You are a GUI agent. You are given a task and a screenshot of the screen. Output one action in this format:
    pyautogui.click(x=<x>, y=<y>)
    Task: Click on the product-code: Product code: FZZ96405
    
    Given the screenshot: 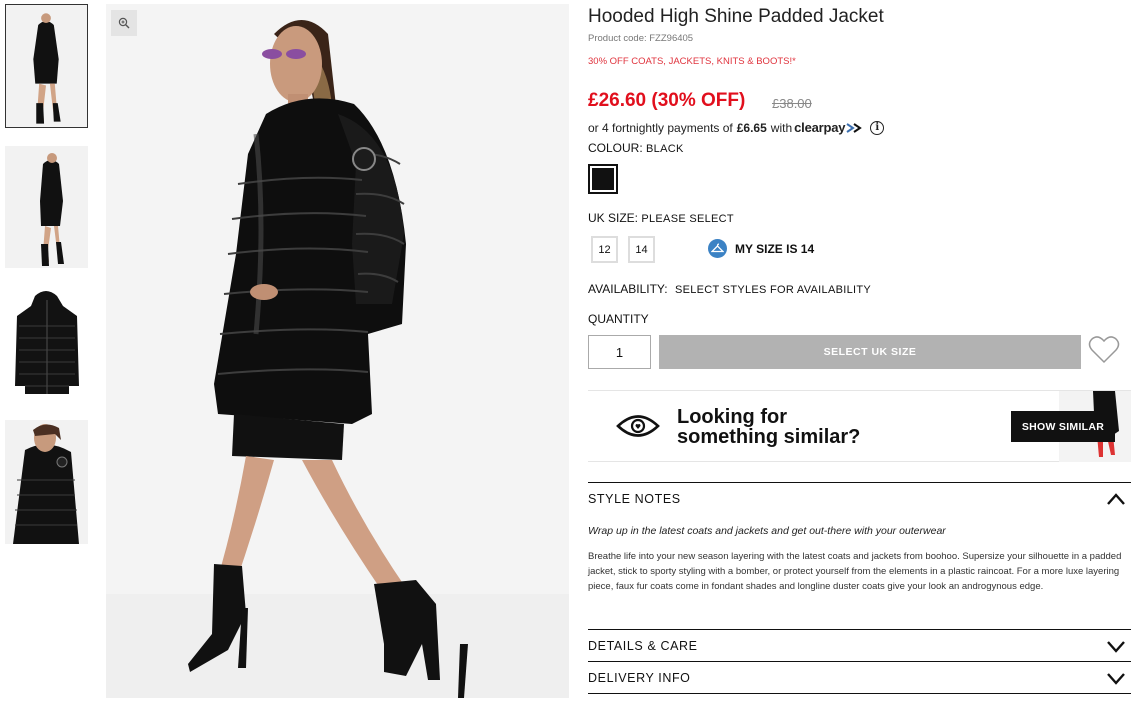 What is the action you would take?
    pyautogui.click(x=641, y=38)
    